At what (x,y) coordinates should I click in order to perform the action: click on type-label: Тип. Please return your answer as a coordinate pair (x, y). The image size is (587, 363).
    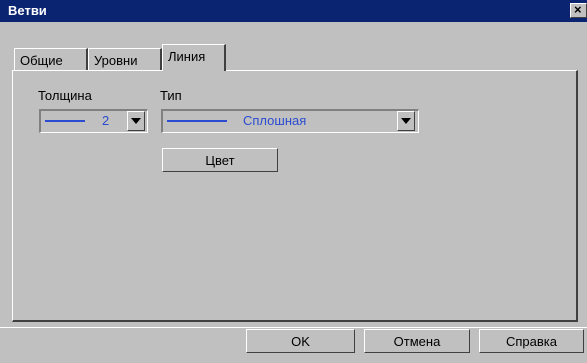
    Looking at the image, I should click on (171, 95).